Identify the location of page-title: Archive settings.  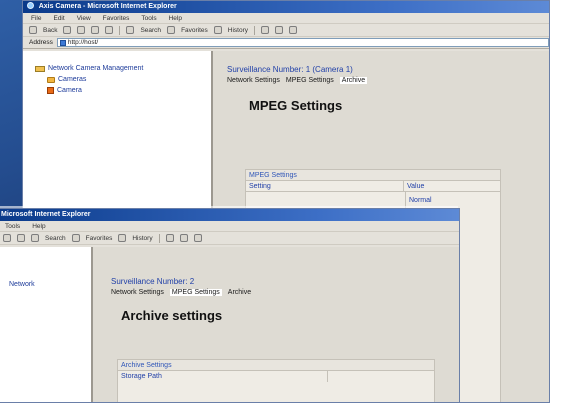
(172, 315).